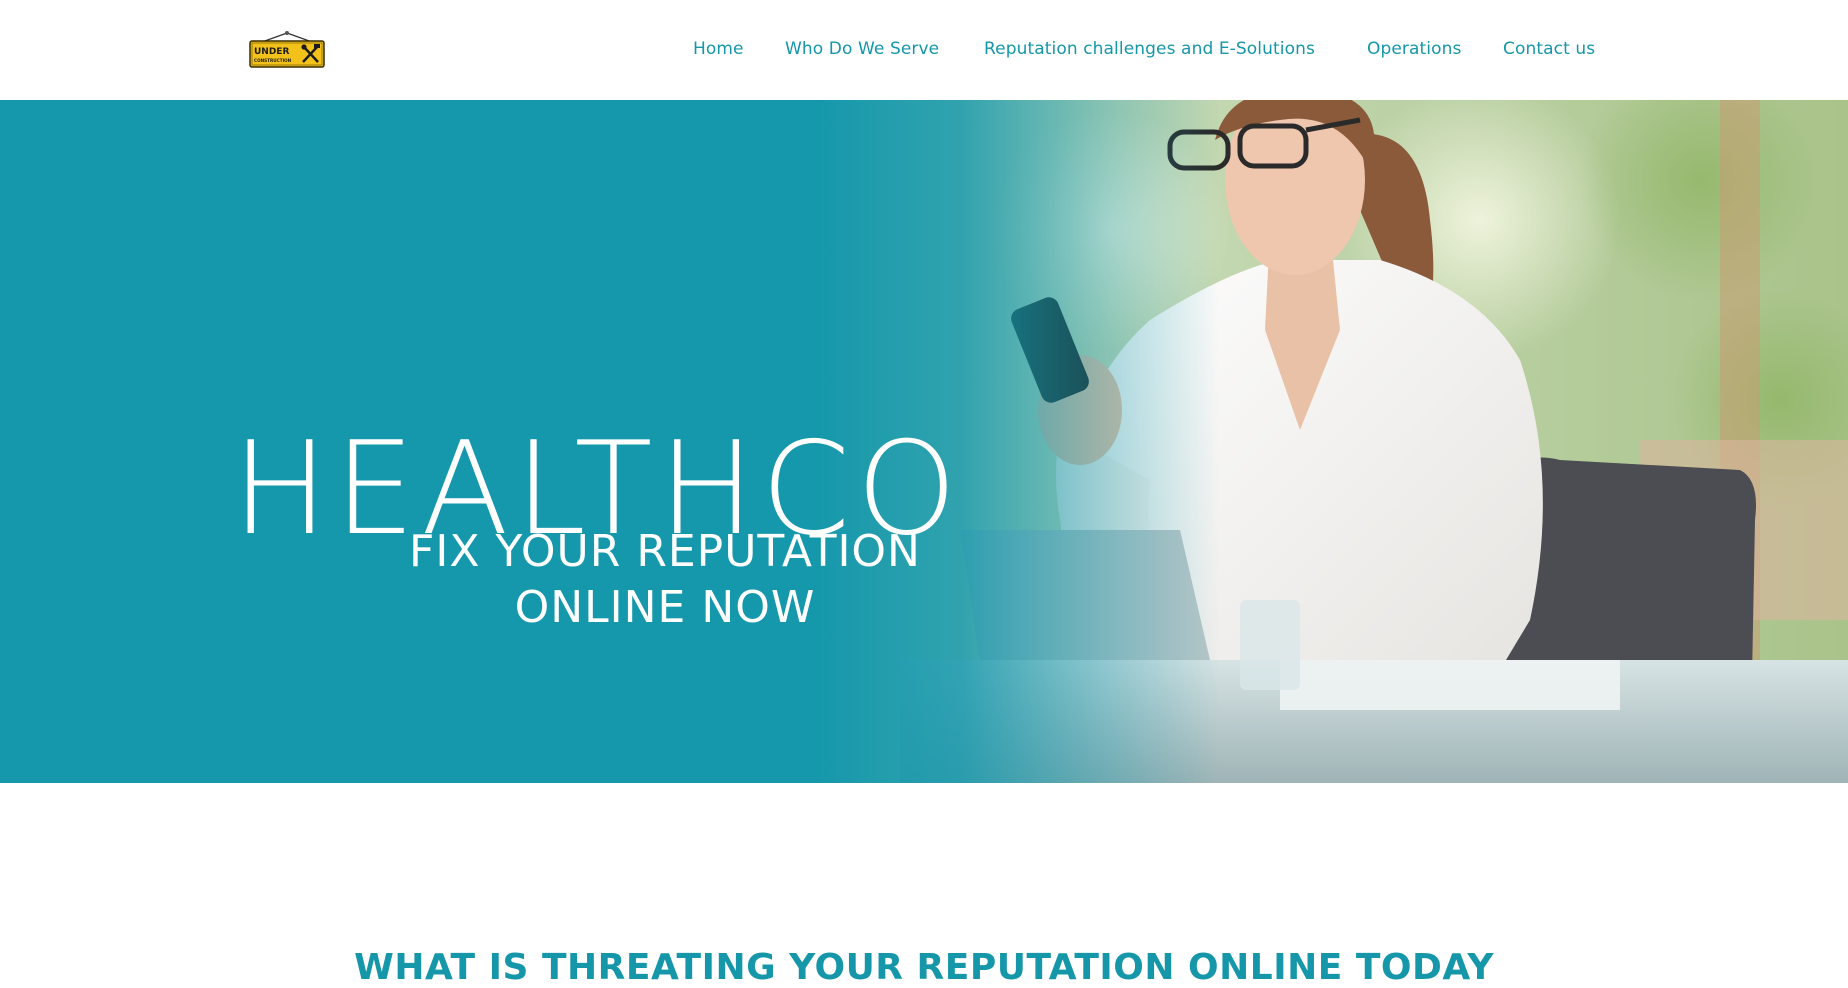 Image resolution: width=1848 pixels, height=988 pixels. I want to click on nav-who-do-we-serve: Who Do We Serve, so click(862, 49).